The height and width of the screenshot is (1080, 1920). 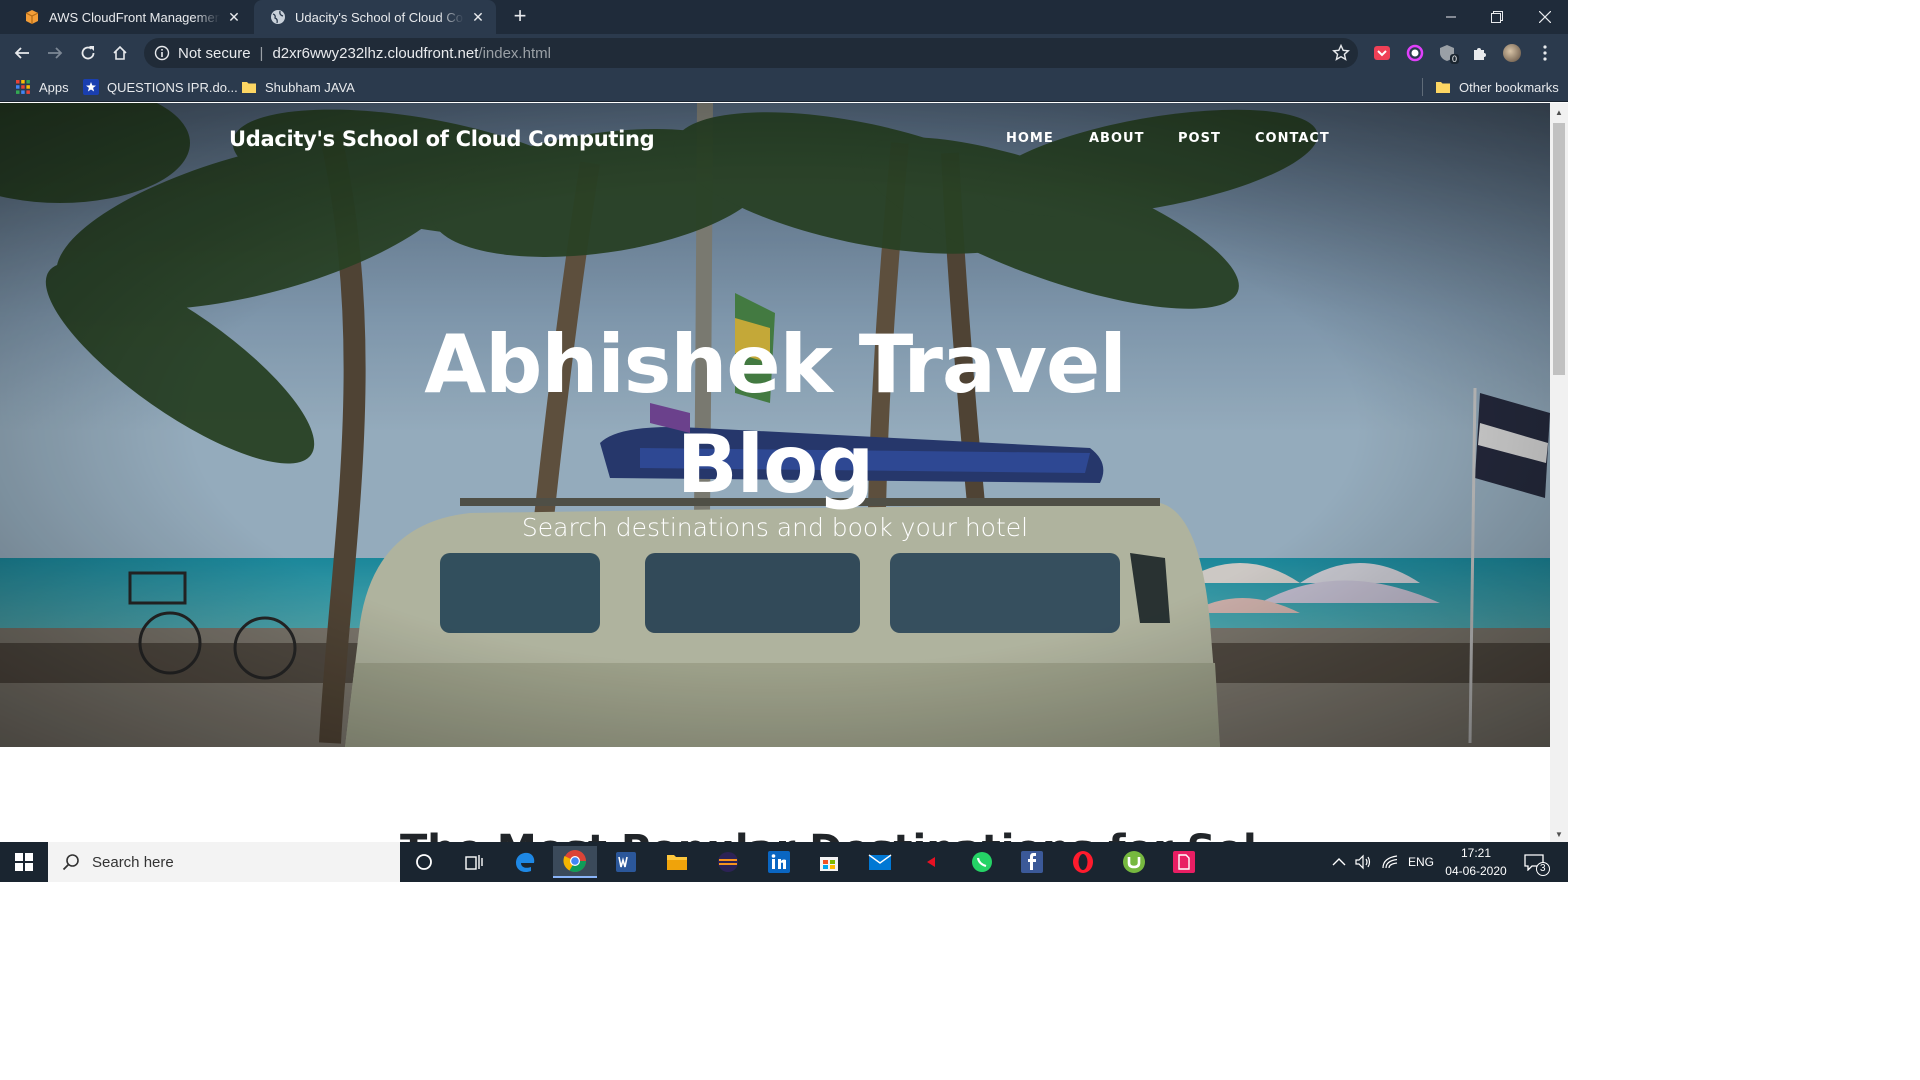 What do you see at coordinates (278, 17) in the screenshot?
I see `globe-icon` at bounding box center [278, 17].